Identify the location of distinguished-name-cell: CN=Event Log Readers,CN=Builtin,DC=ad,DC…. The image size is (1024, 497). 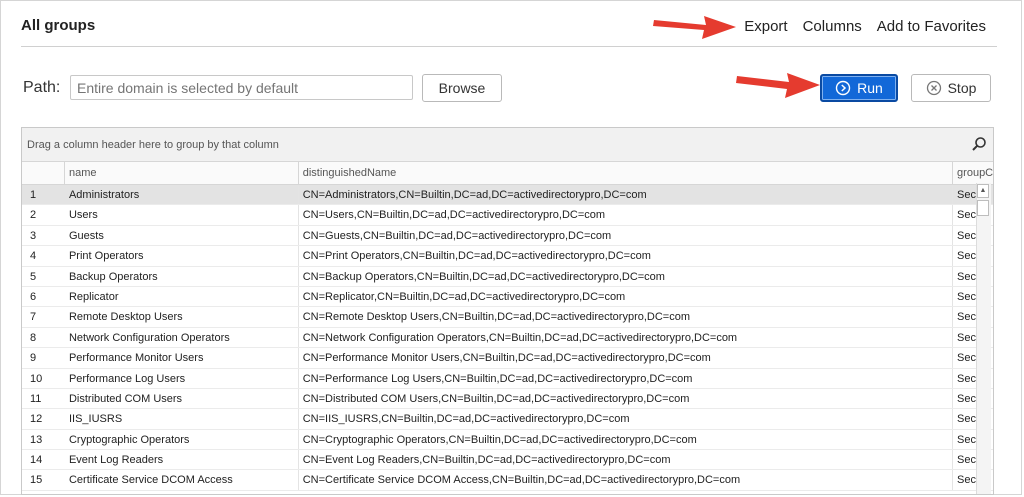
(626, 460).